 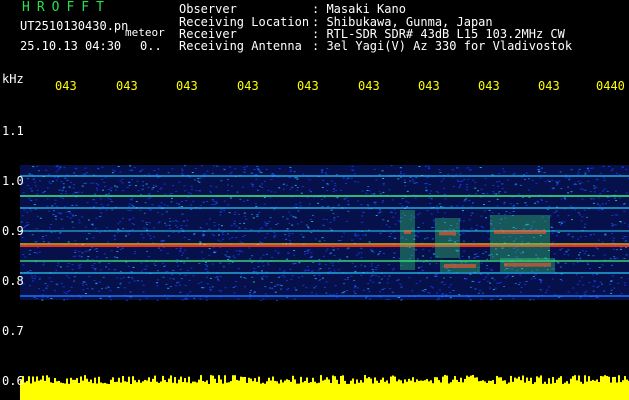 What do you see at coordinates (127, 86) in the screenshot?
I see `x-tick-label: 043` at bounding box center [127, 86].